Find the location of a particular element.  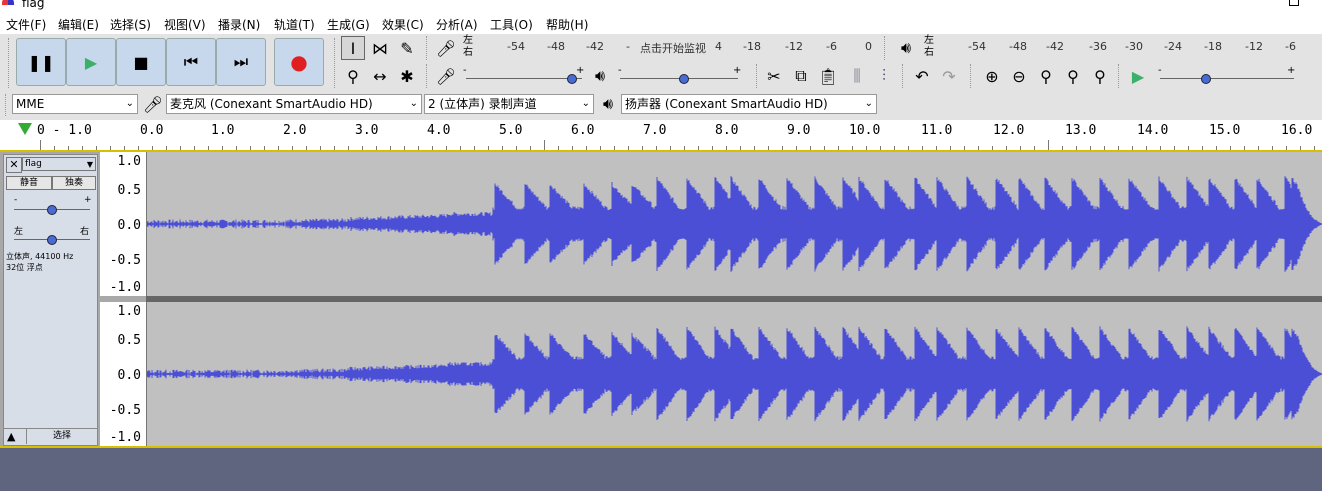

timeline-label: 15.0 is located at coordinates (1225, 130).